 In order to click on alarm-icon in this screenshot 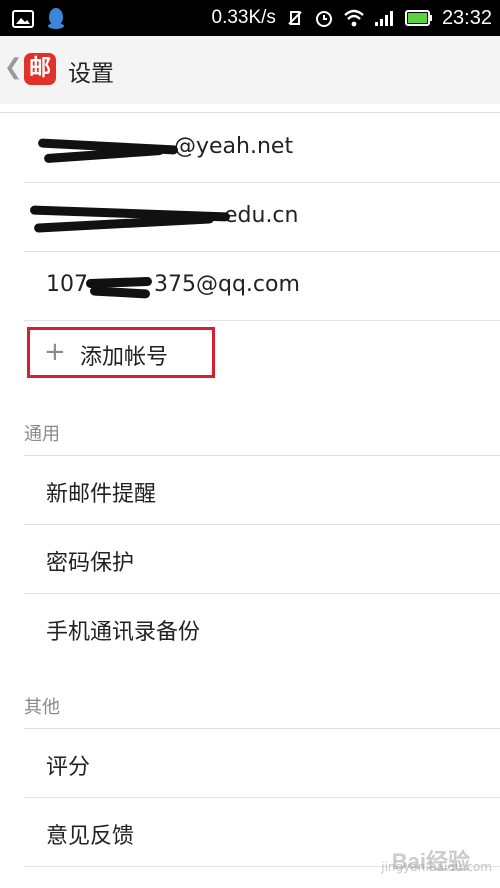, I will do `click(323, 19)`.